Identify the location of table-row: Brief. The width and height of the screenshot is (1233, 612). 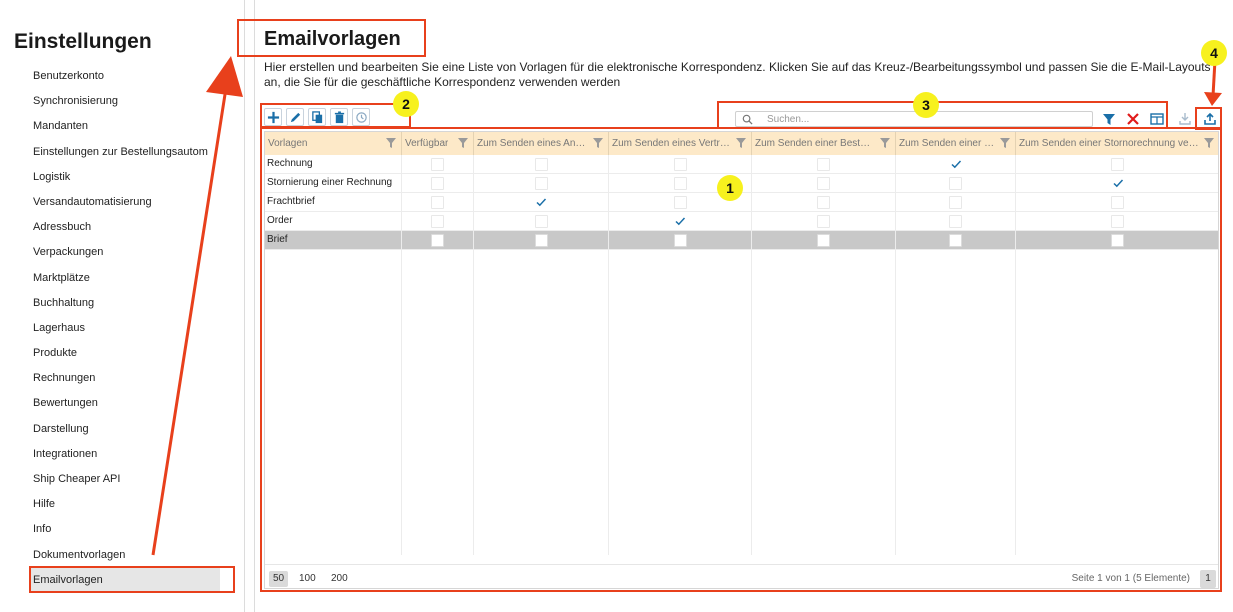
(741, 240).